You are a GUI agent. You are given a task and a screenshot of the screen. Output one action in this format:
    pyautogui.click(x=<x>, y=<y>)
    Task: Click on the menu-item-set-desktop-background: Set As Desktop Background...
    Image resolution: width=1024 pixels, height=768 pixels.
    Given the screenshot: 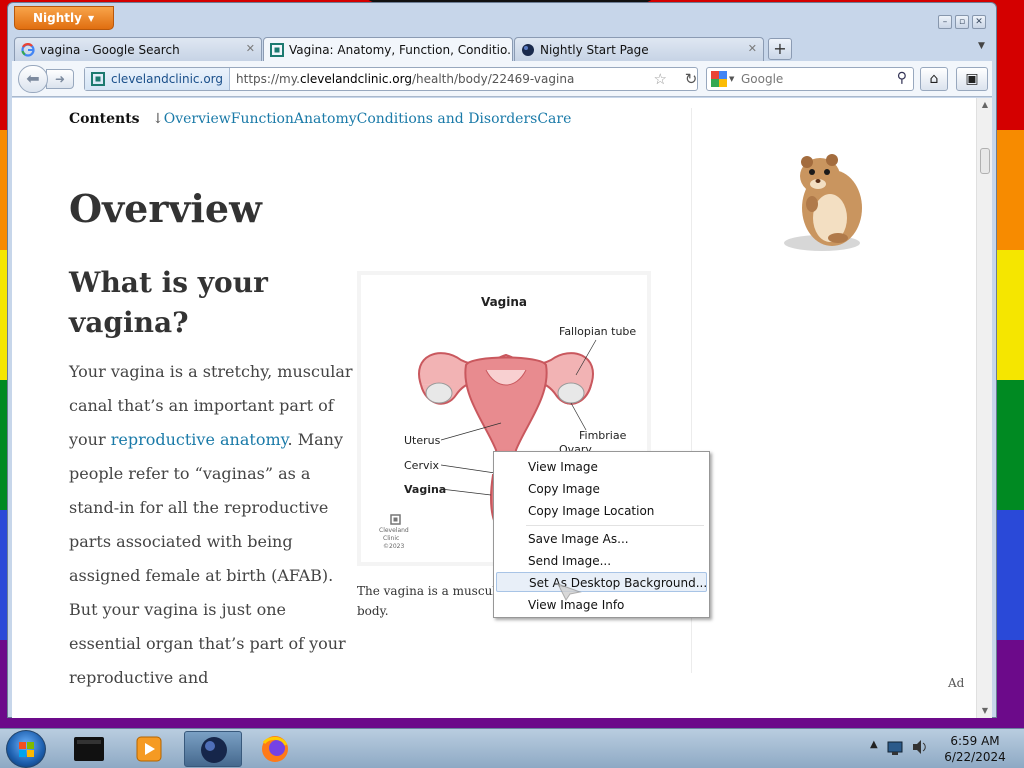 What is the action you would take?
    pyautogui.click(x=601, y=582)
    